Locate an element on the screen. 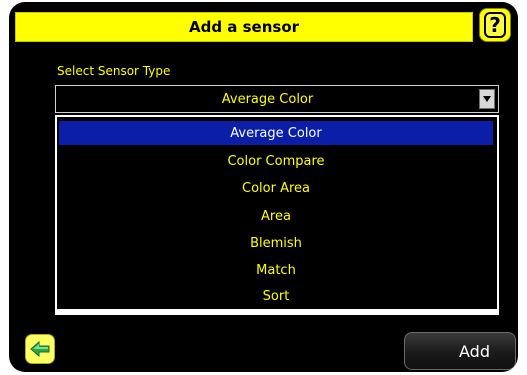 This screenshot has width=527, height=375. sensor-type-selected-value: Average Color is located at coordinates (267, 99).